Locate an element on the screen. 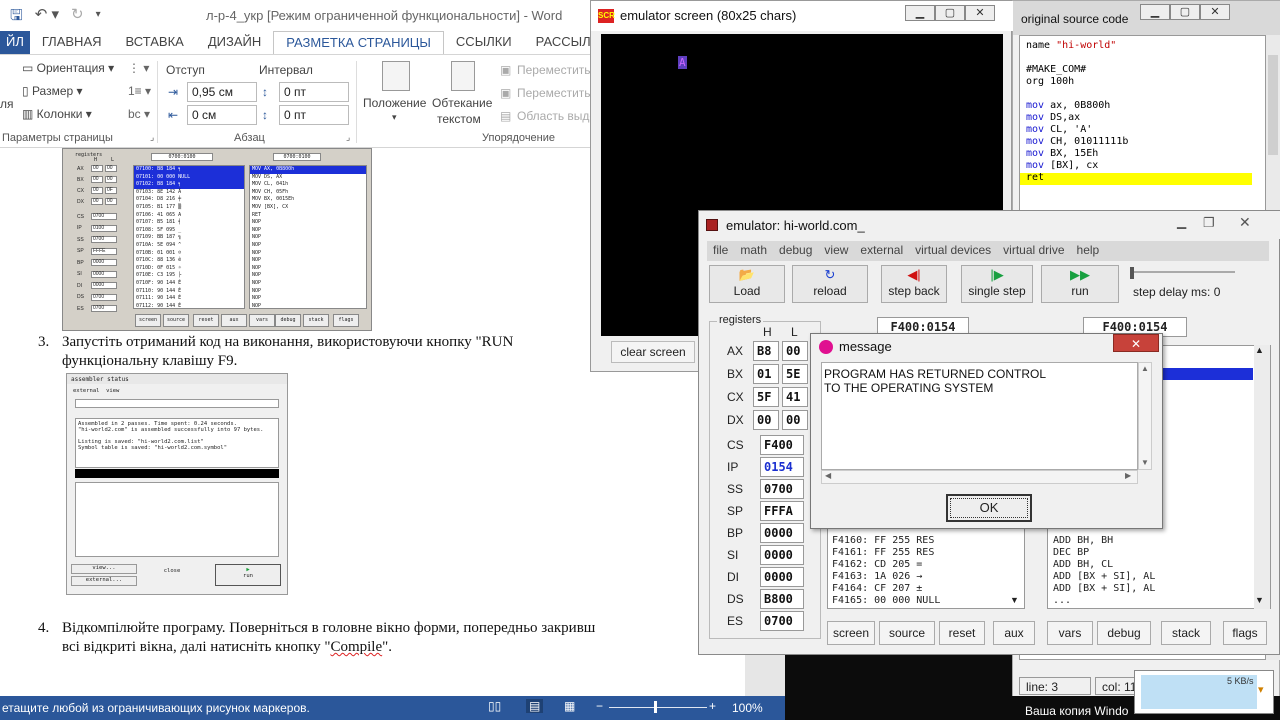 This screenshot has width=1280, height=720. orientation-button: ▭ Ориентация ▾ is located at coordinates (68, 68).